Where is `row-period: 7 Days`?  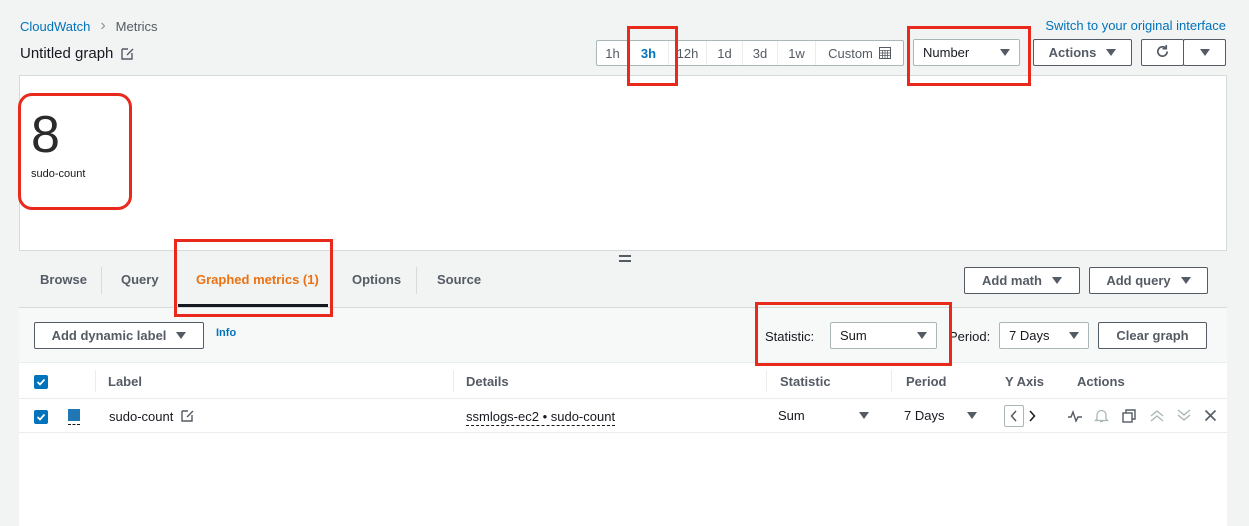
row-period: 7 Days is located at coordinates (924, 415).